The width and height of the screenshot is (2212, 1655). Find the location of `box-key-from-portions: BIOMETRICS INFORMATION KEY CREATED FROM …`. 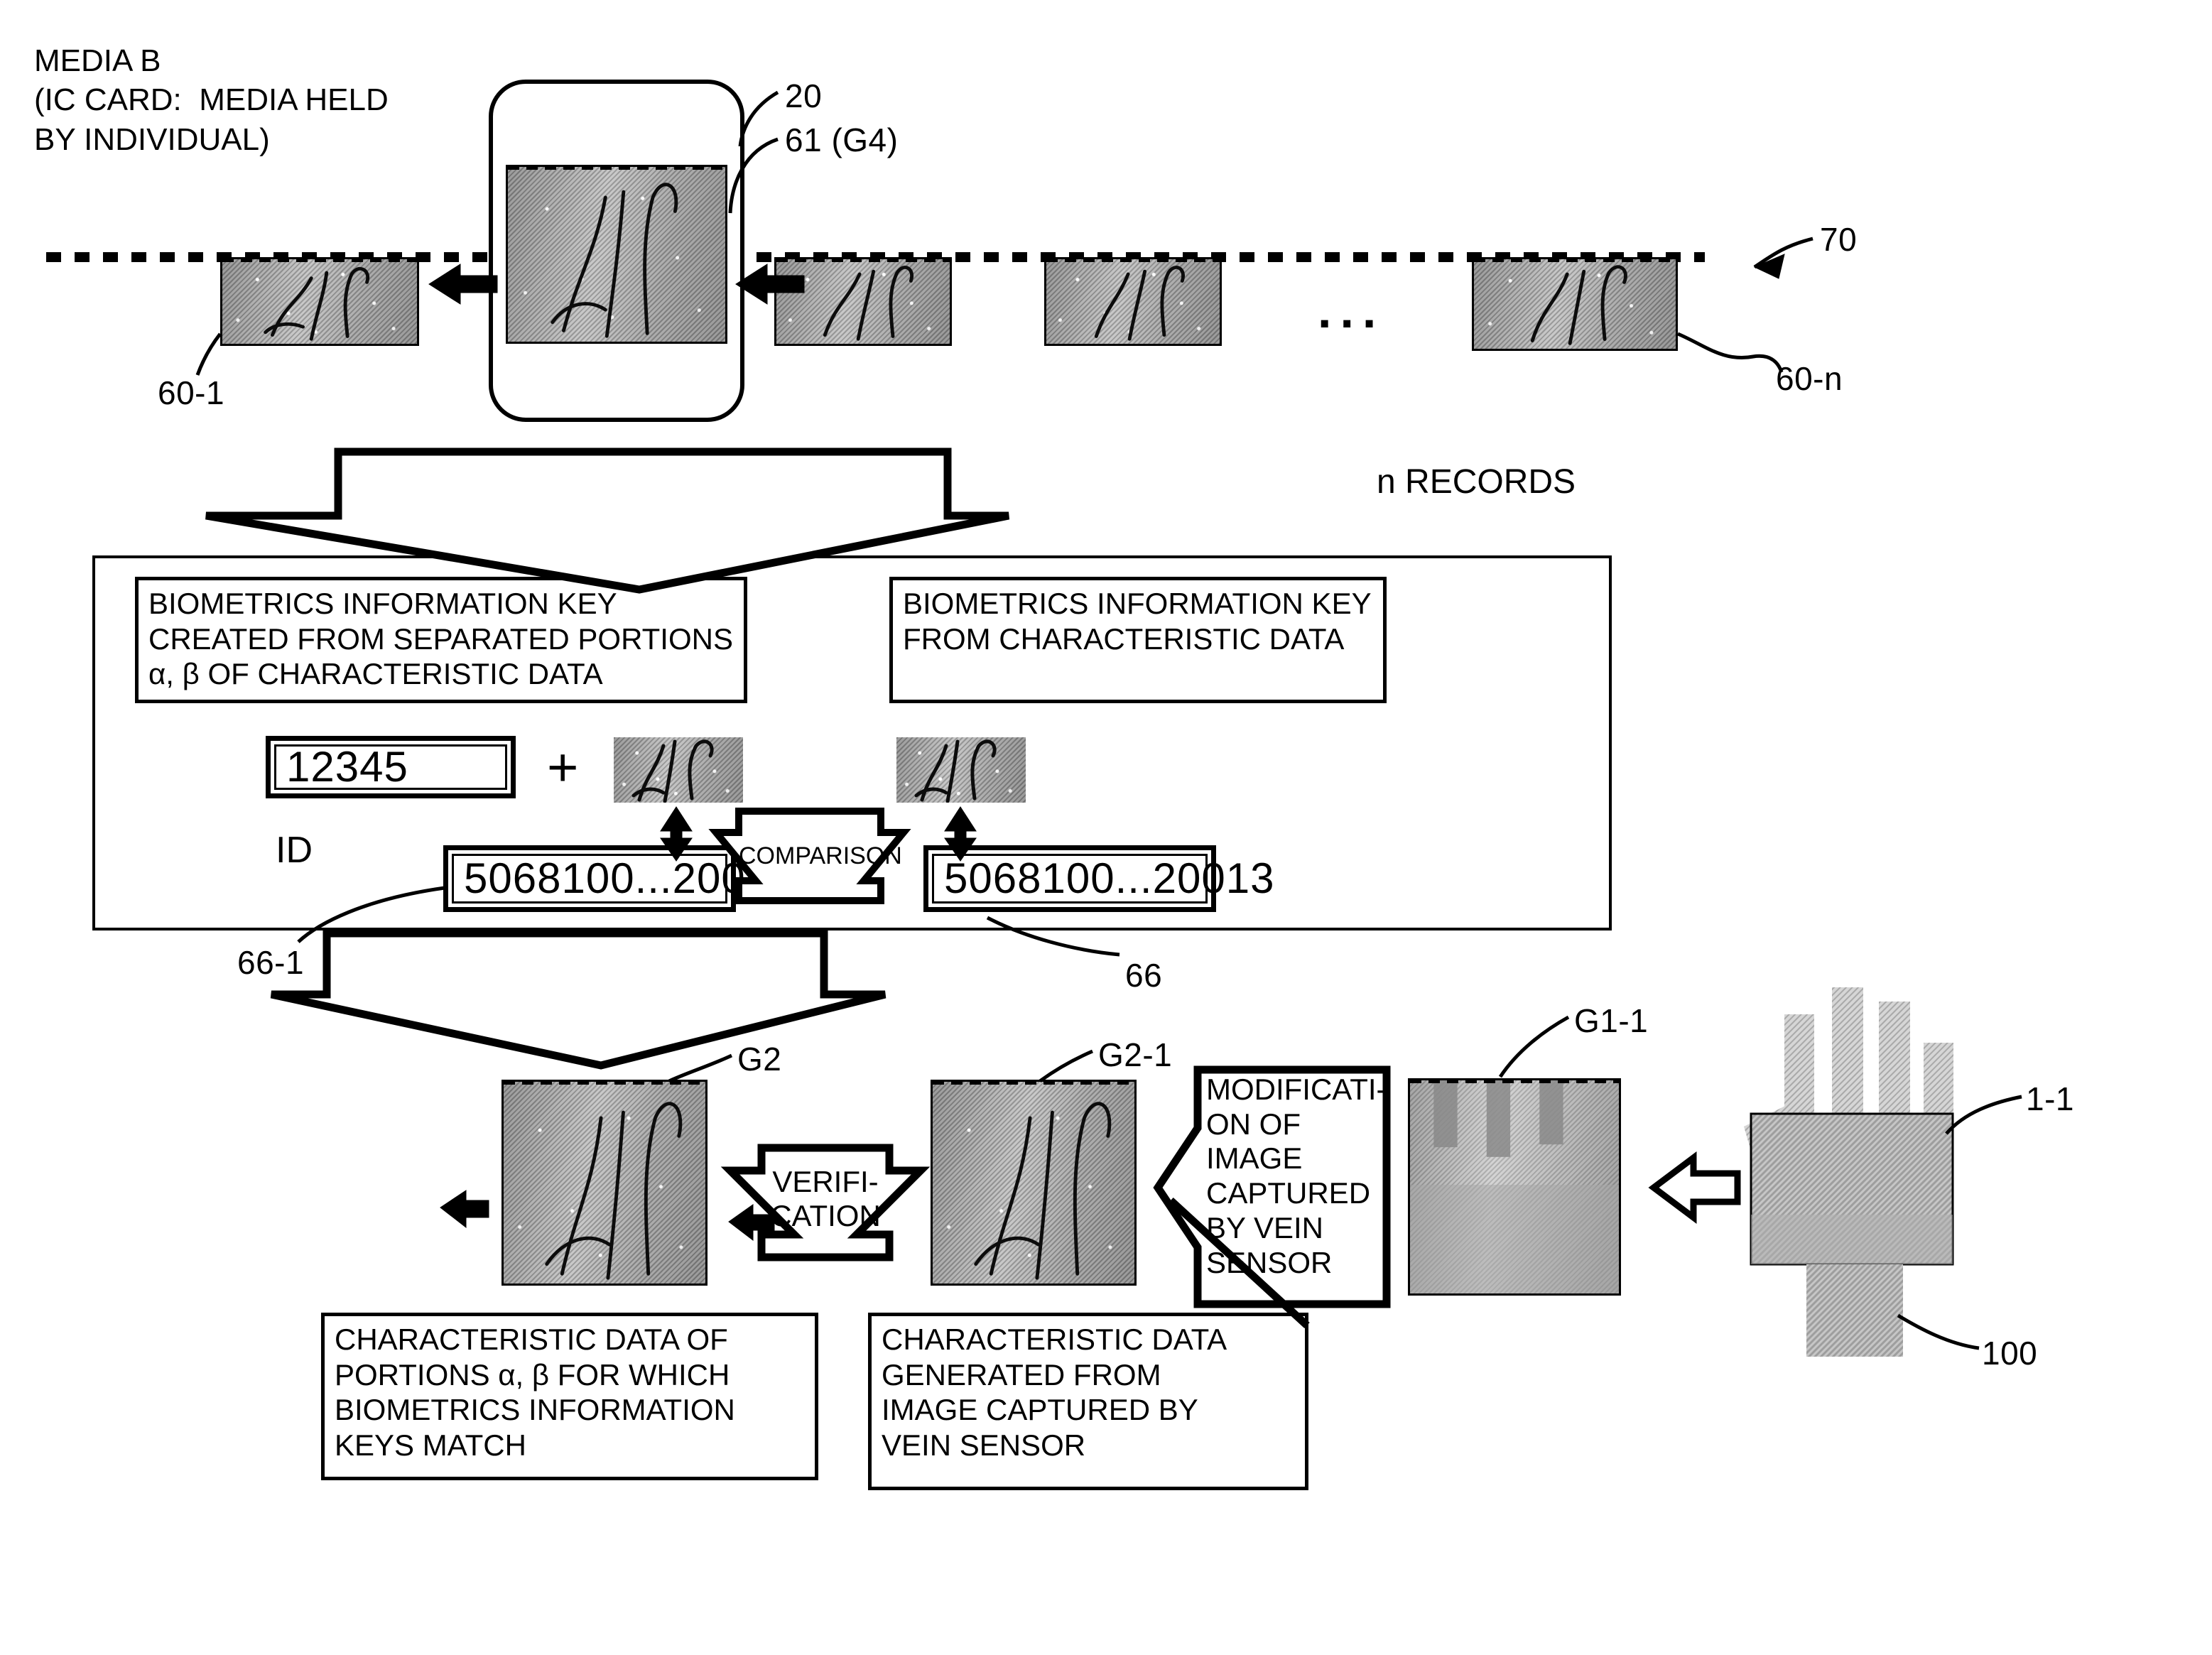

box-key-from-portions: BIOMETRICS INFORMATION KEY CREATED FROM … is located at coordinates (441, 640).